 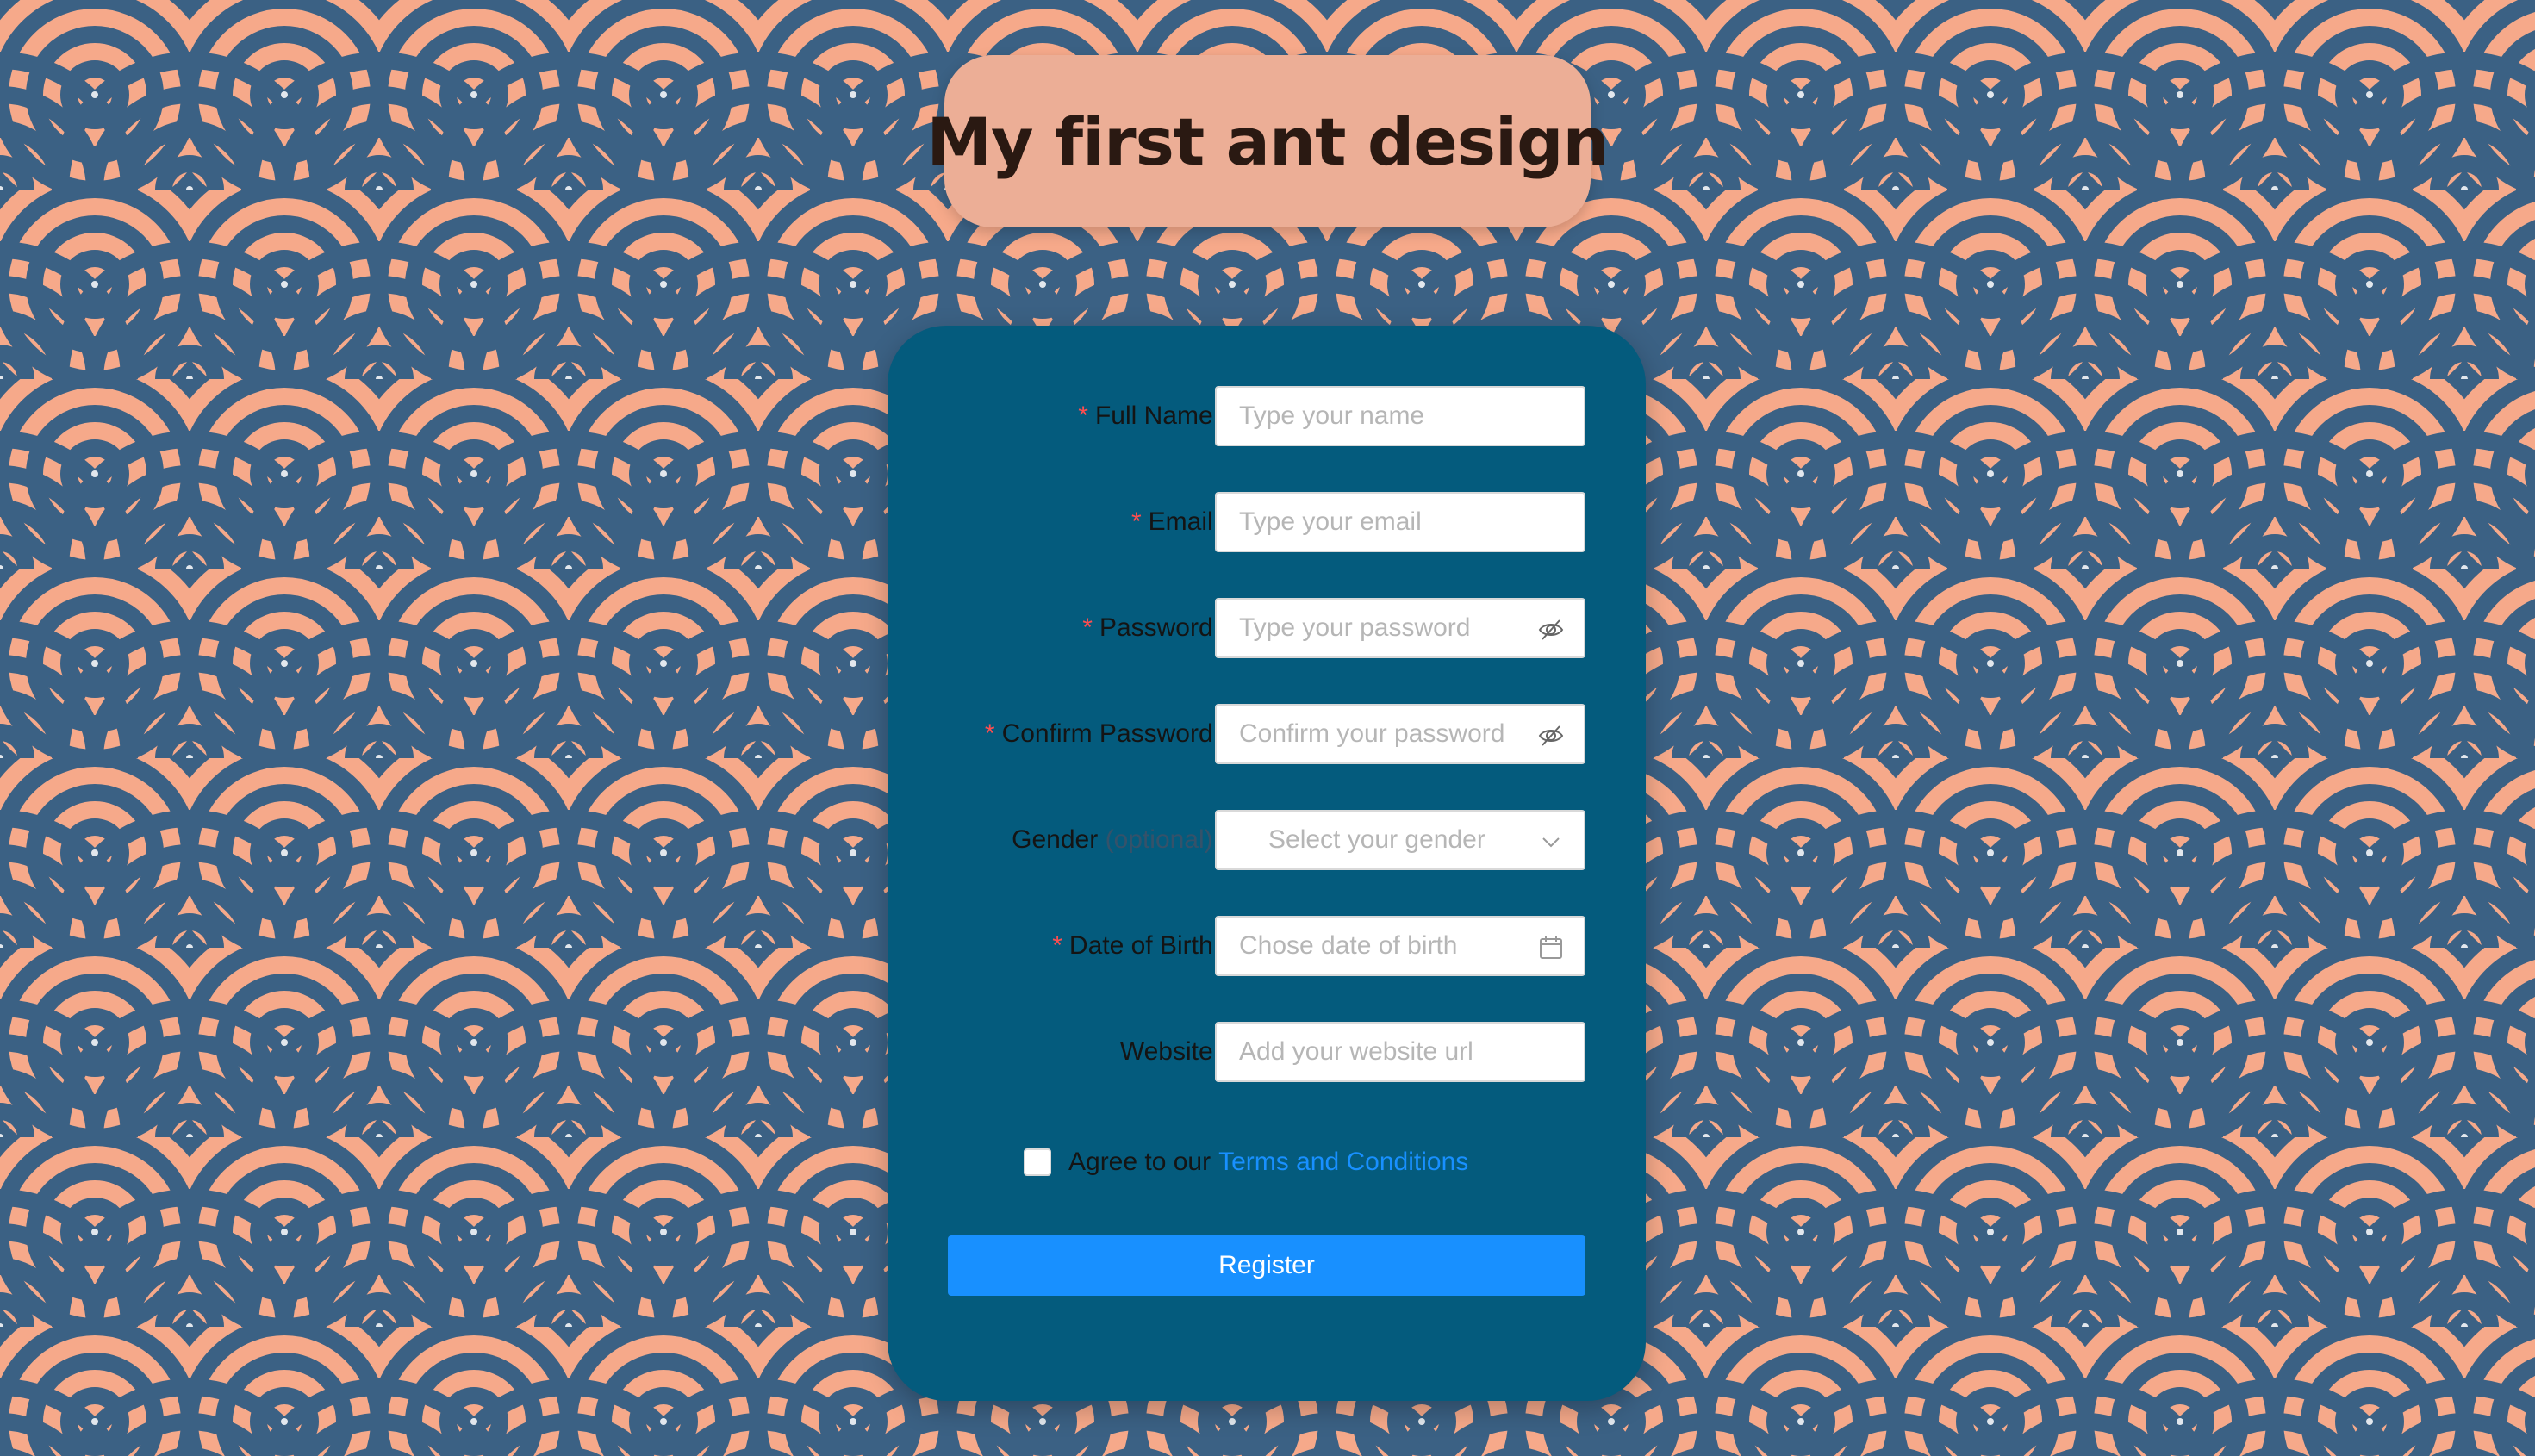 I want to click on optional-hint: (optional), so click(x=1159, y=840).